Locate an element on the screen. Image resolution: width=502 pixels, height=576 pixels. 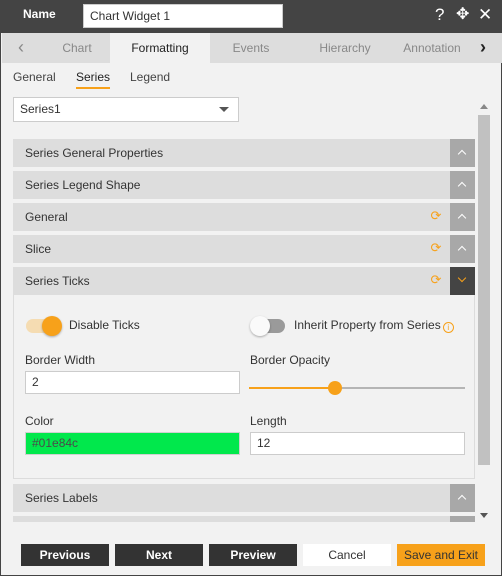
panel-title: General is located at coordinates (46, 217).